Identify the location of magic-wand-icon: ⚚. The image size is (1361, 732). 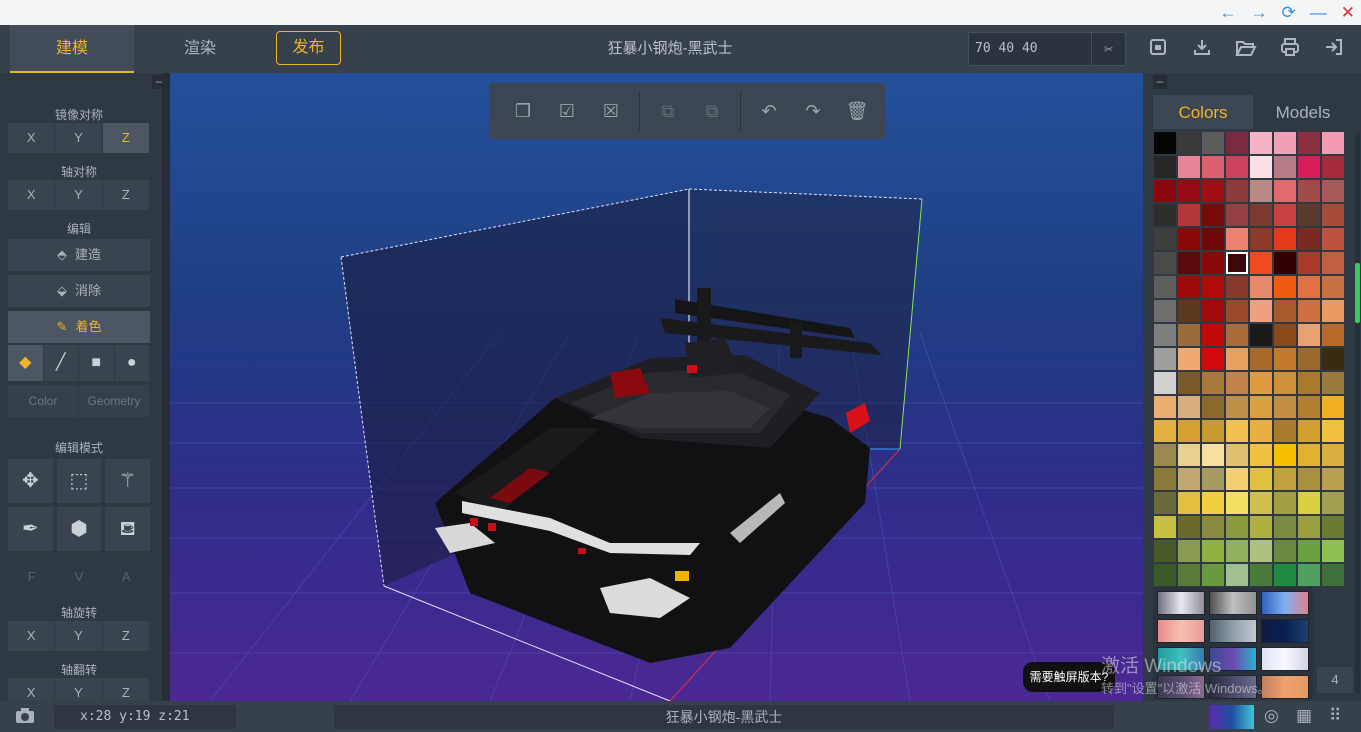
(127, 481).